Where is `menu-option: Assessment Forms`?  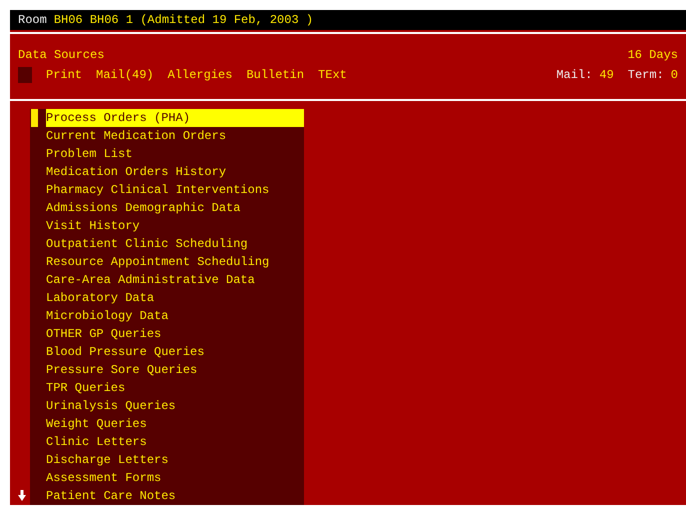 menu-option: Assessment Forms is located at coordinates (175, 478).